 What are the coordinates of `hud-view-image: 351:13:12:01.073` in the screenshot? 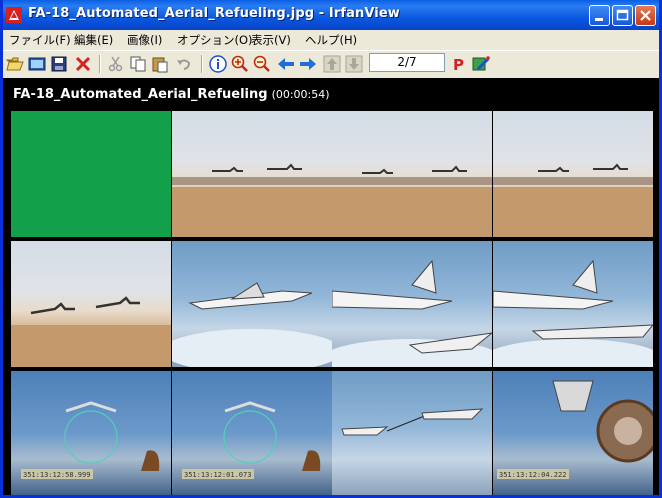 It's located at (251, 440).